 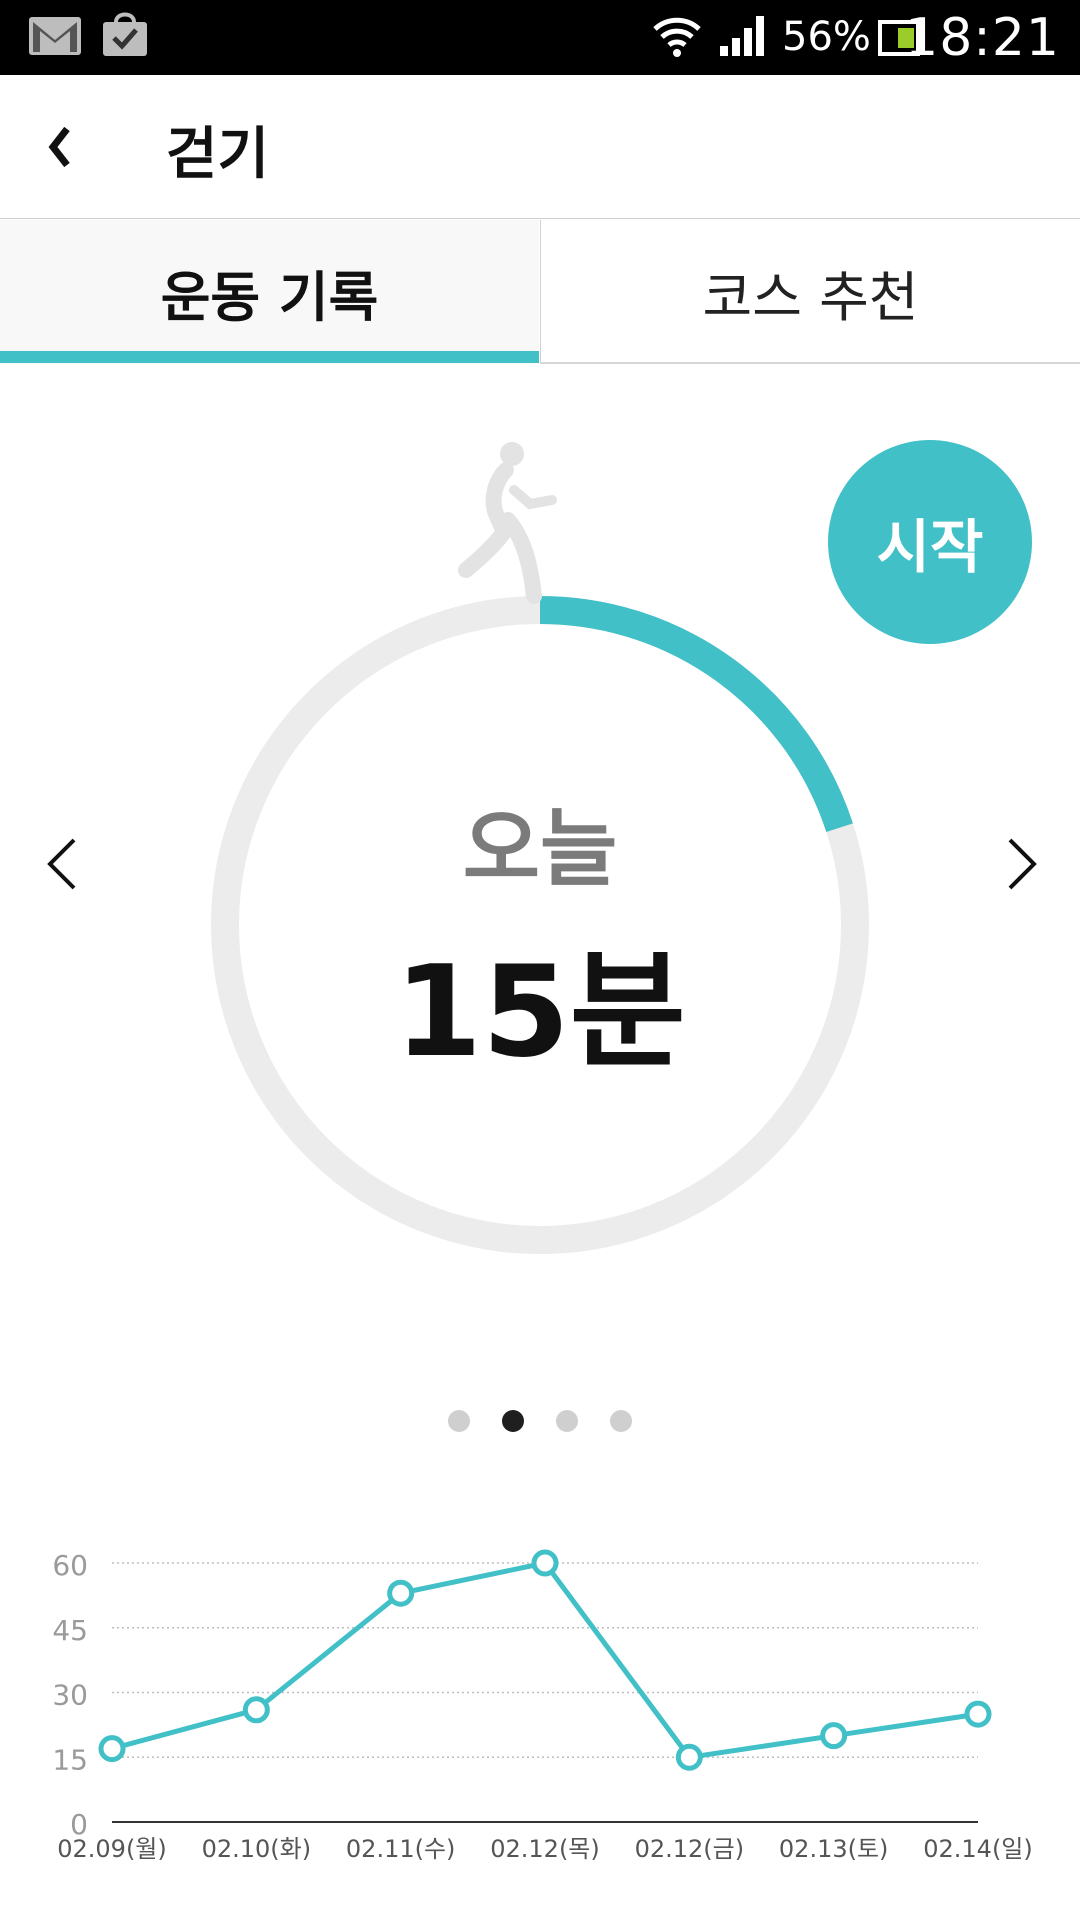 I want to click on chevron-left-icon, so click(x=59, y=147).